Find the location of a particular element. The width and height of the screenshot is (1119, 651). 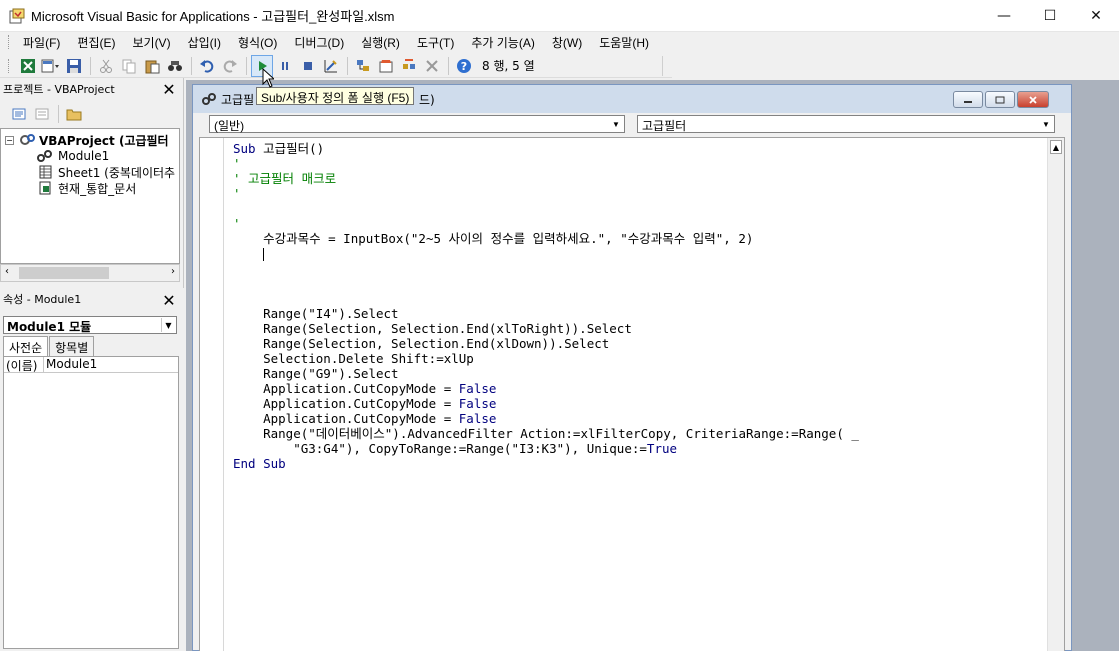

excel-view-icon is located at coordinates (28, 66).